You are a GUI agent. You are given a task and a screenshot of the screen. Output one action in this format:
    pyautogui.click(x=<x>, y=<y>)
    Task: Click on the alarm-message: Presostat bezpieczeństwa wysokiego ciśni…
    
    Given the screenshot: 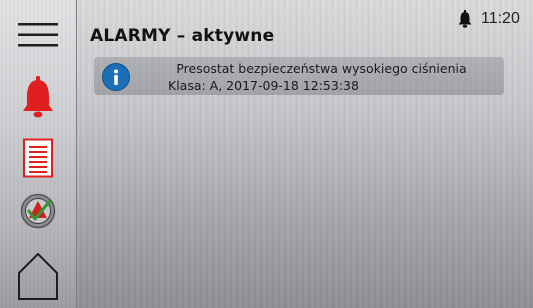 What is the action you would take?
    pyautogui.click(x=321, y=68)
    